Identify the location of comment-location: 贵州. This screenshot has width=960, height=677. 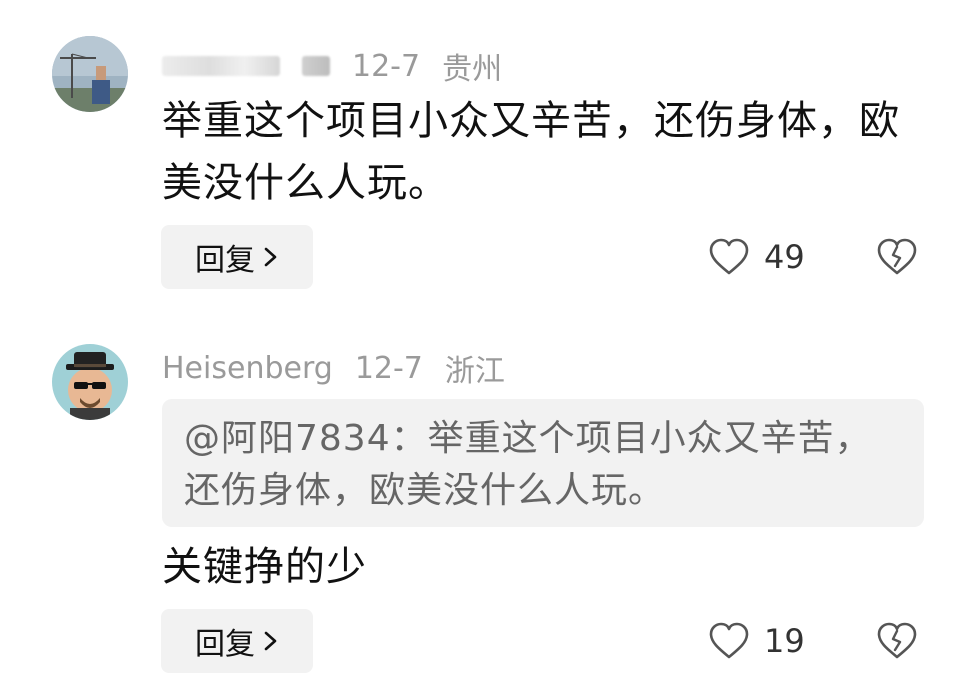
(472, 69).